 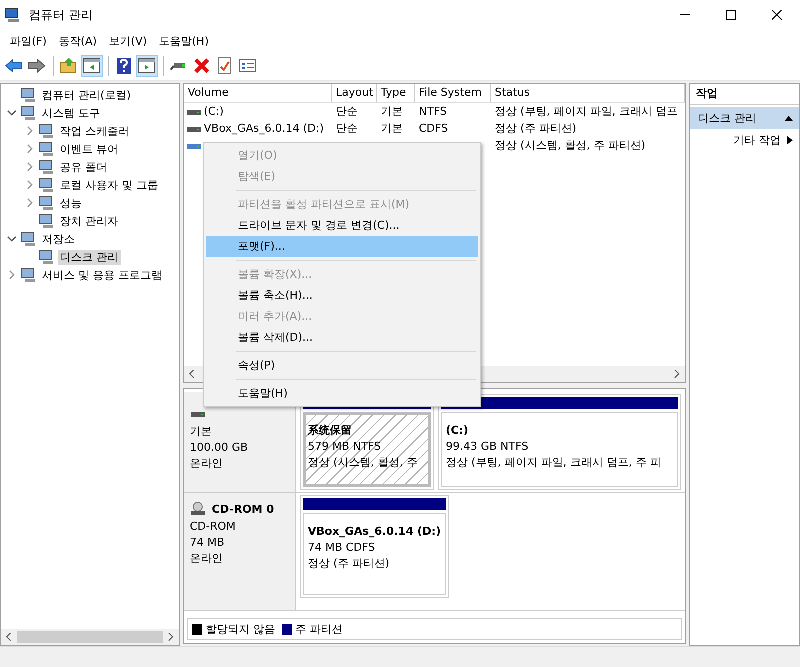 What do you see at coordinates (95, 131) in the screenshot?
I see `tree-item: 작업 스케줄러` at bounding box center [95, 131].